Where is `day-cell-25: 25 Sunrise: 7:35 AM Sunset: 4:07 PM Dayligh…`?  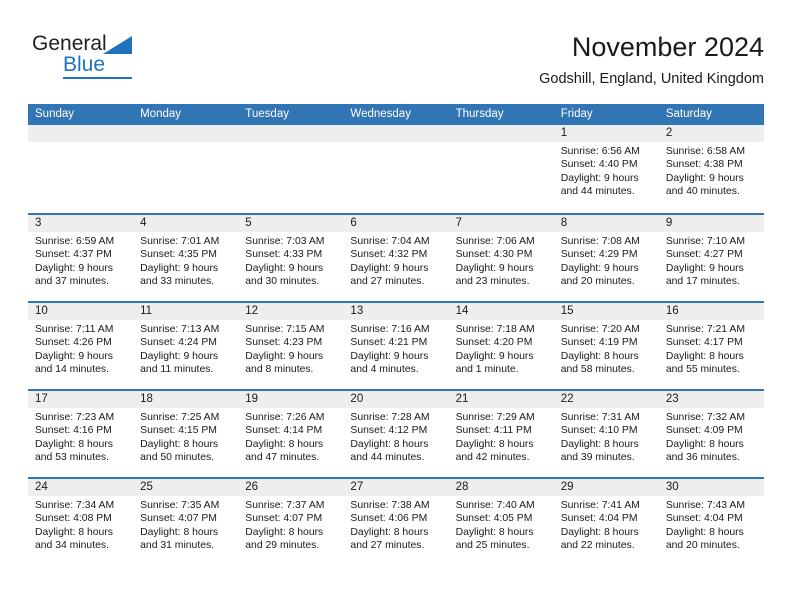
day-cell-25: 25 Sunrise: 7:35 AM Sunset: 4:07 PM Dayligh… is located at coordinates (186, 522).